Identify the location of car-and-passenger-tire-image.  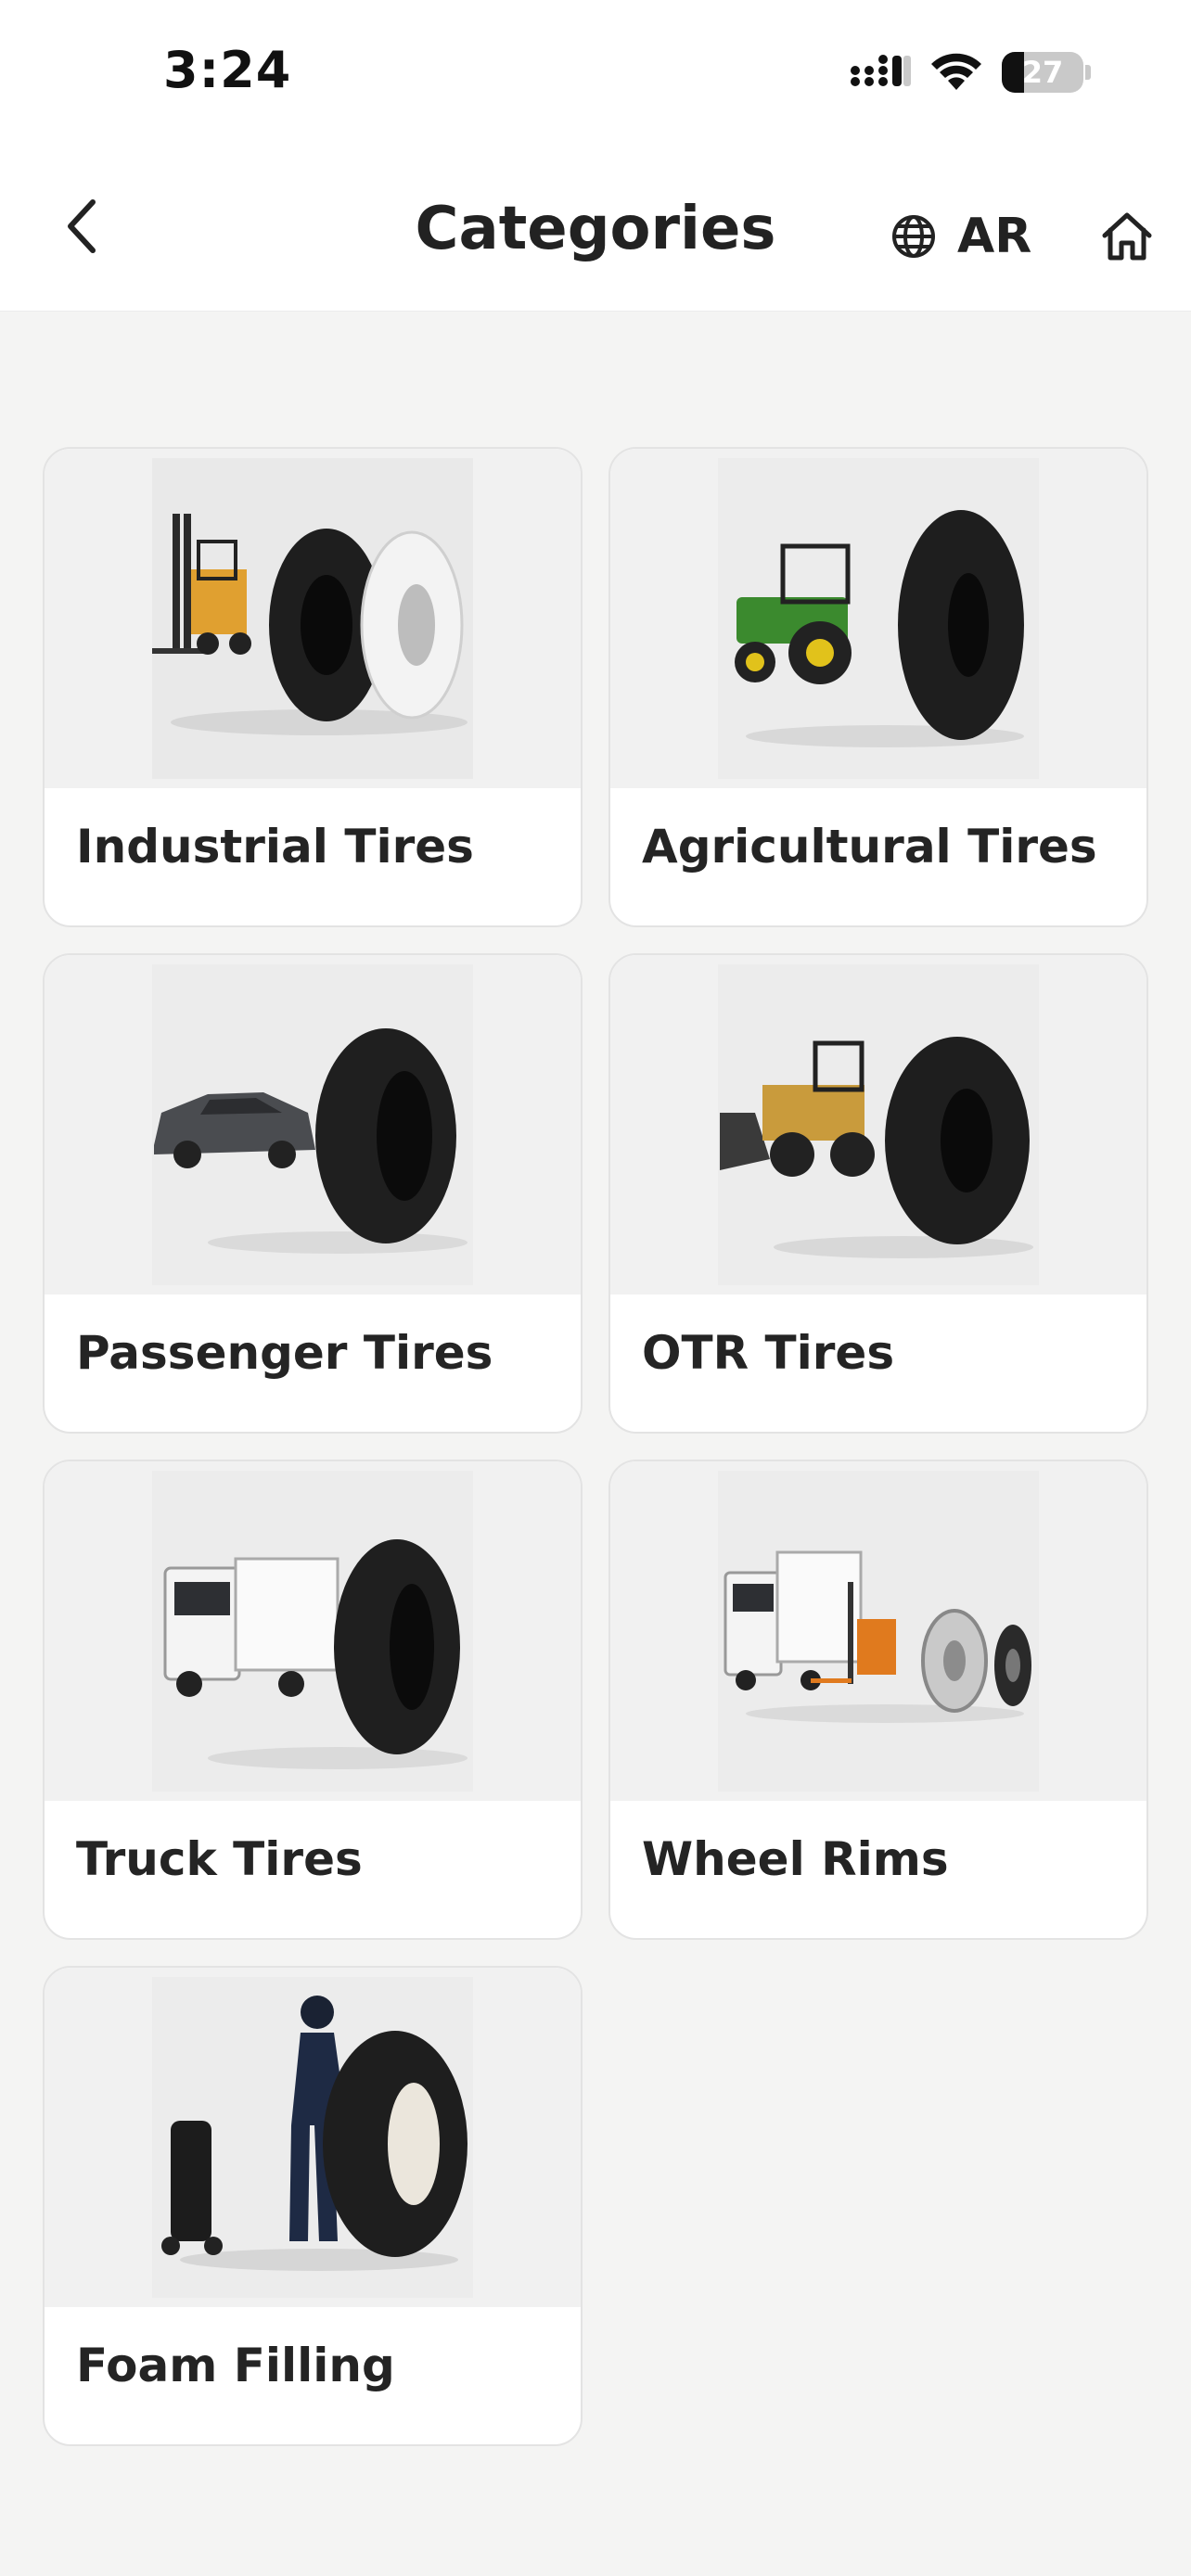
(313, 1124).